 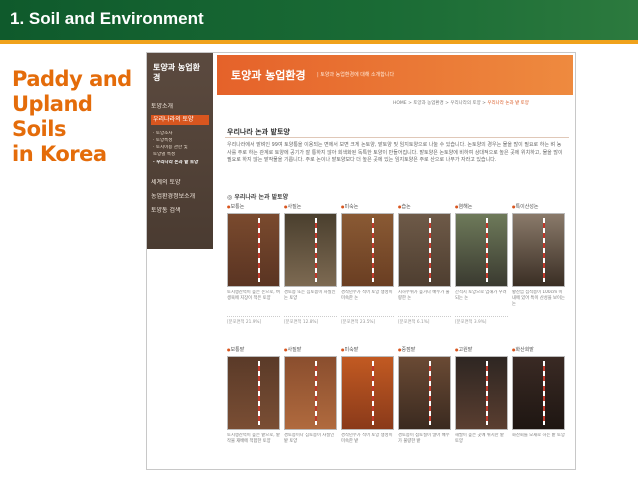 I want to click on soil-card-description: 지하수위가 높거나 배수가 불량한 논, so click(x=424, y=295).